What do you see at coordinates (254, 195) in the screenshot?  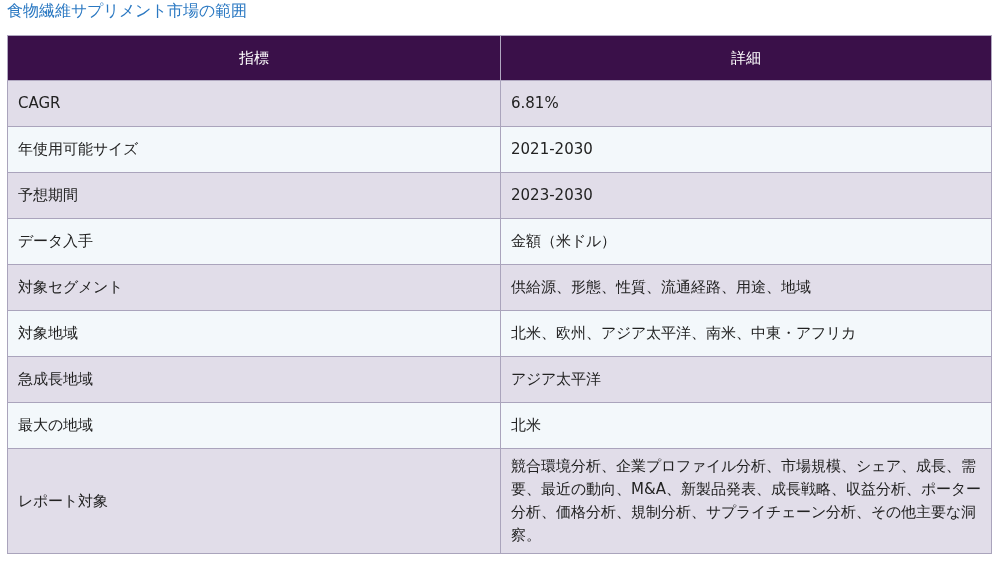 I see `table-cell: 予想期間` at bounding box center [254, 195].